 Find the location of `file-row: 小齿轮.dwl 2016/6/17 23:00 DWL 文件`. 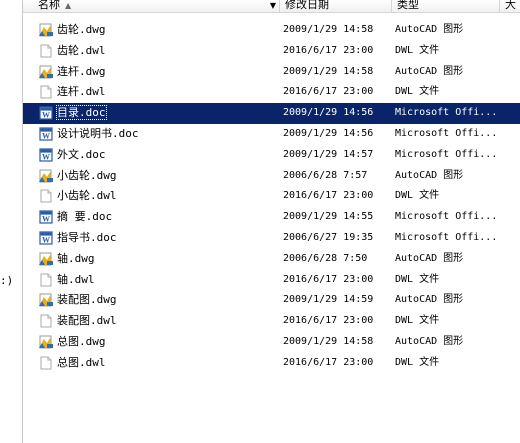

file-row: 小齿轮.dwl 2016/6/17 23:00 DWL 文件 is located at coordinates (271, 196).